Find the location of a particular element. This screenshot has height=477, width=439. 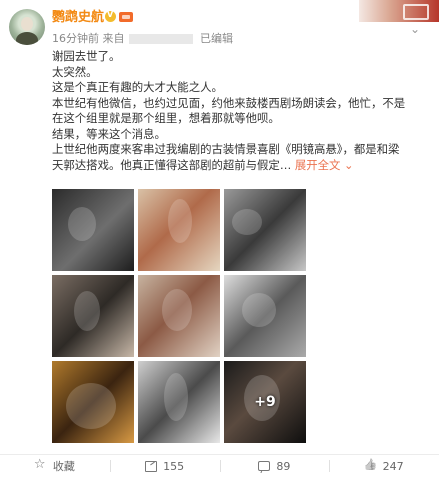

post-line: 本世纪有他微信，也约过见面，约他来鼓楼西剧场朗读会，他忙，不是 is located at coordinates (229, 102).